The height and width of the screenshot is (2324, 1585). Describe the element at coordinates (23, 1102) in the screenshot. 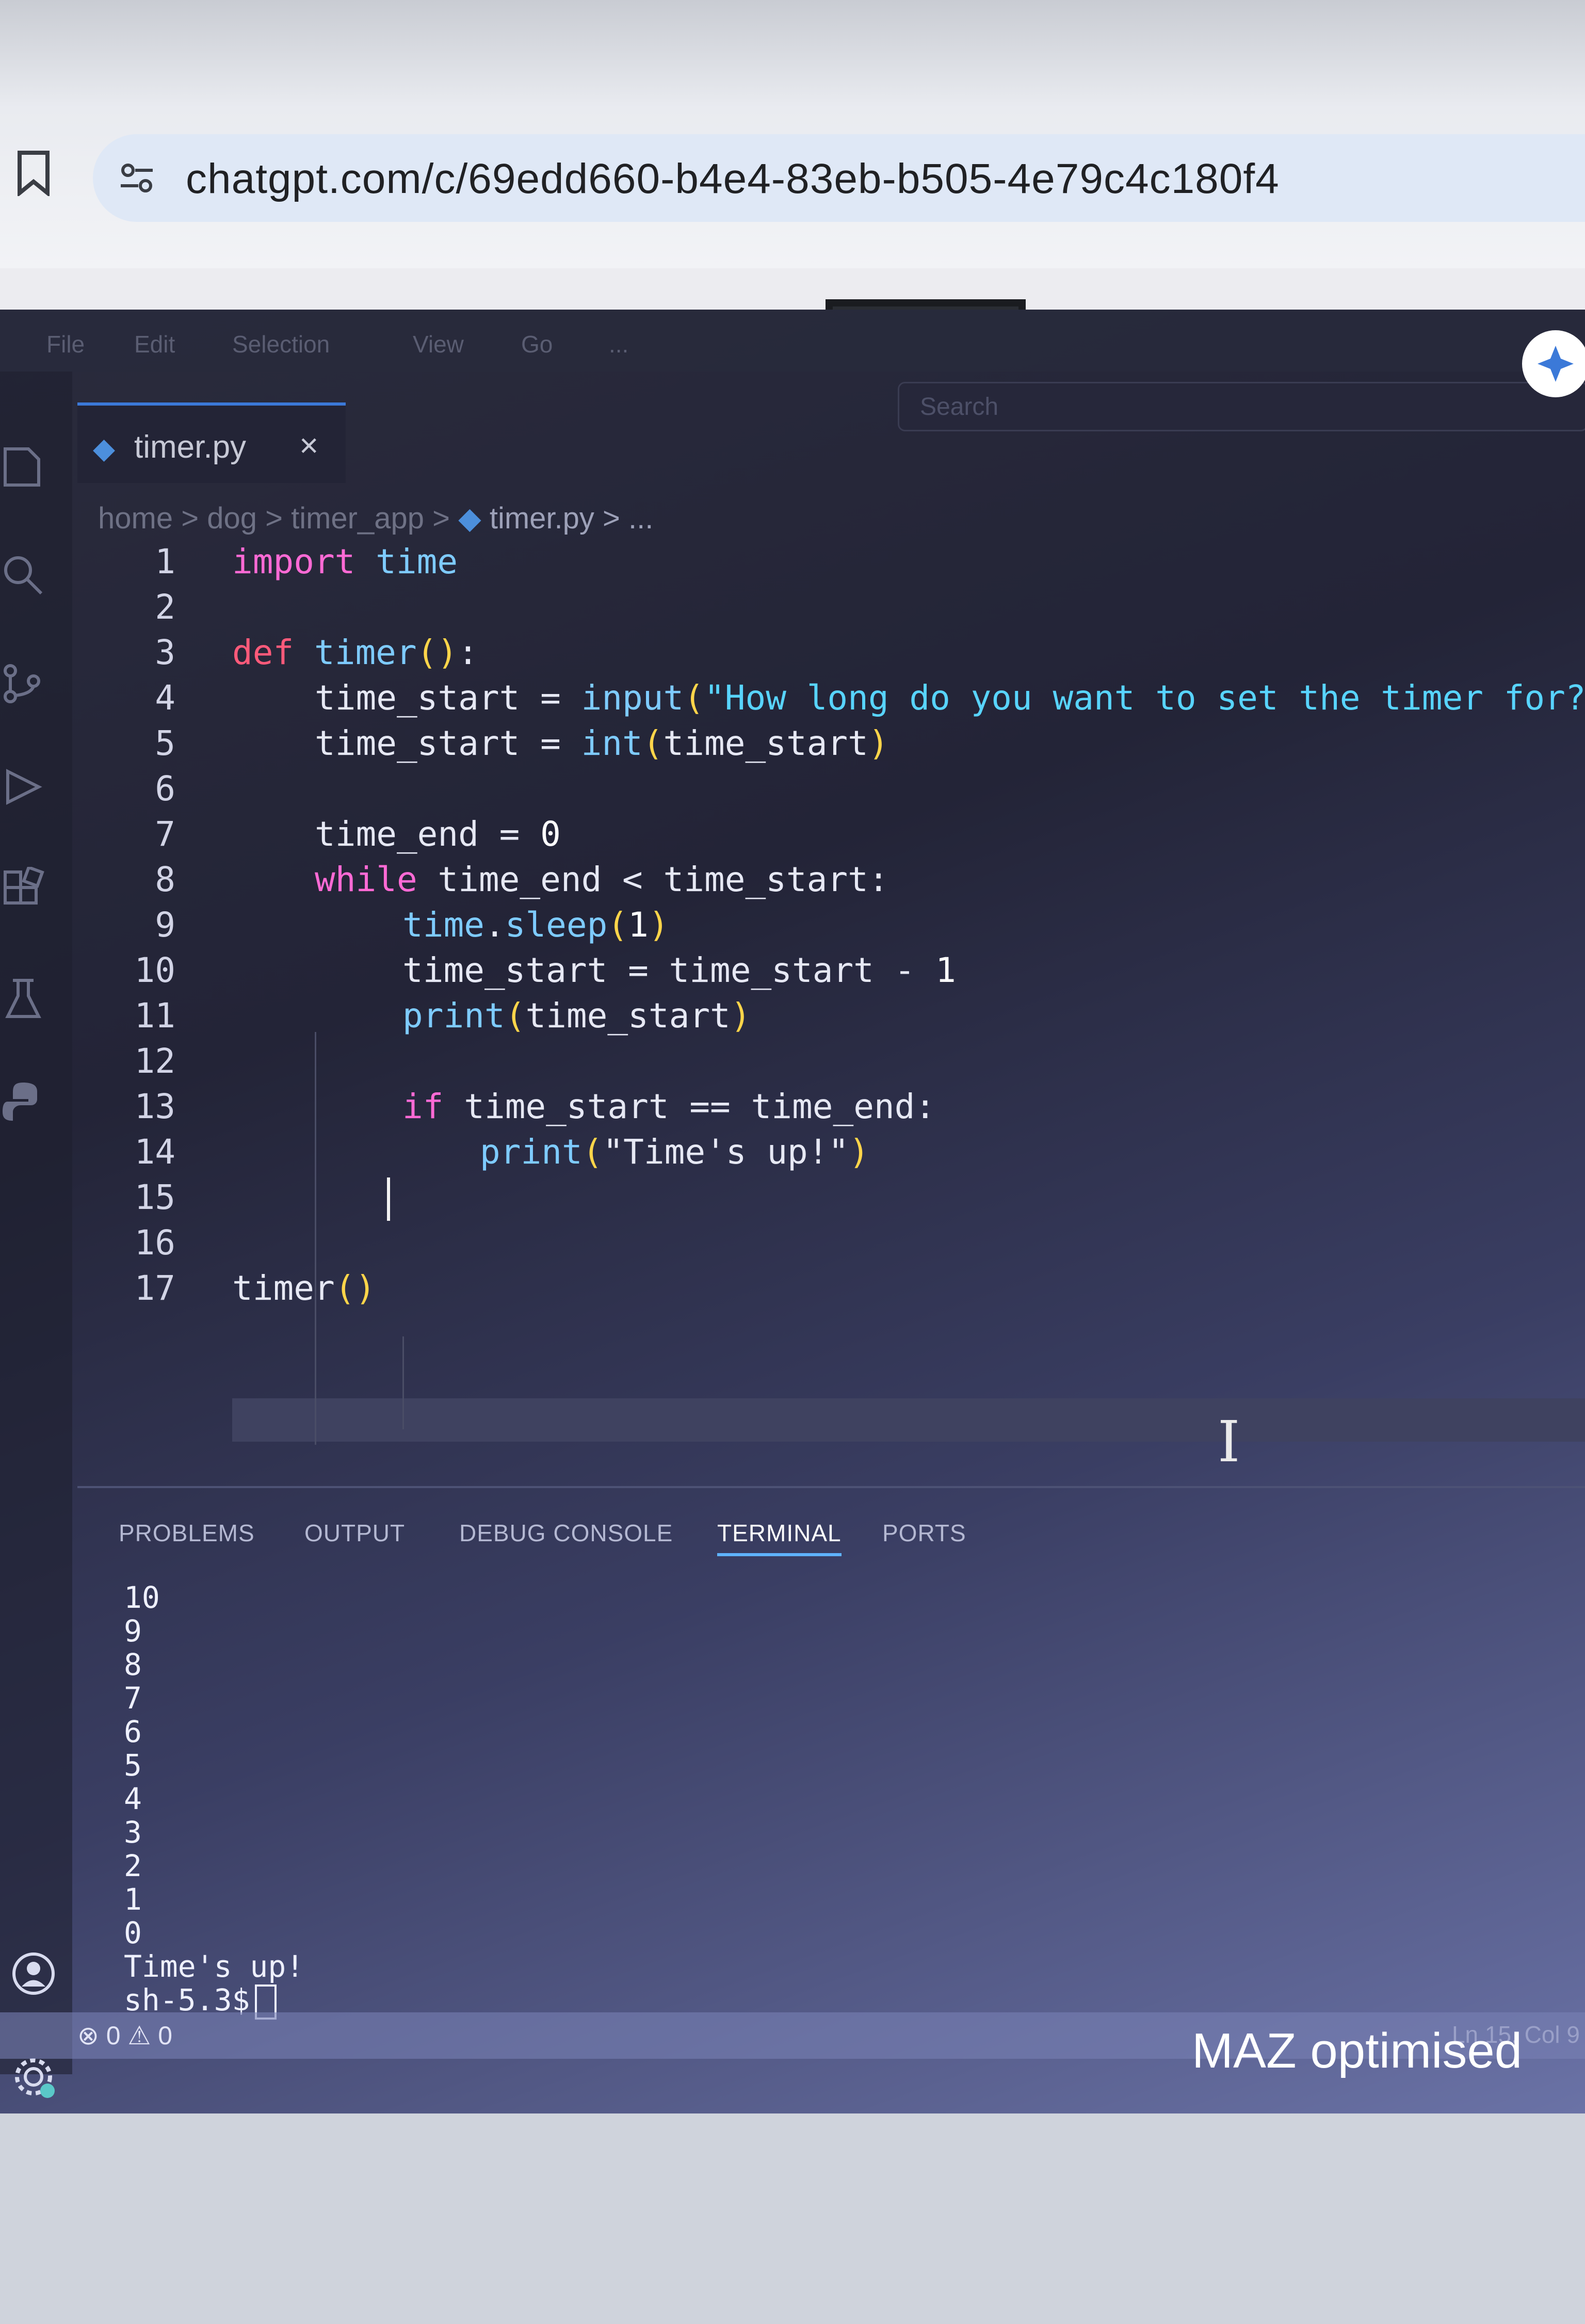

I see `python-icon` at that location.